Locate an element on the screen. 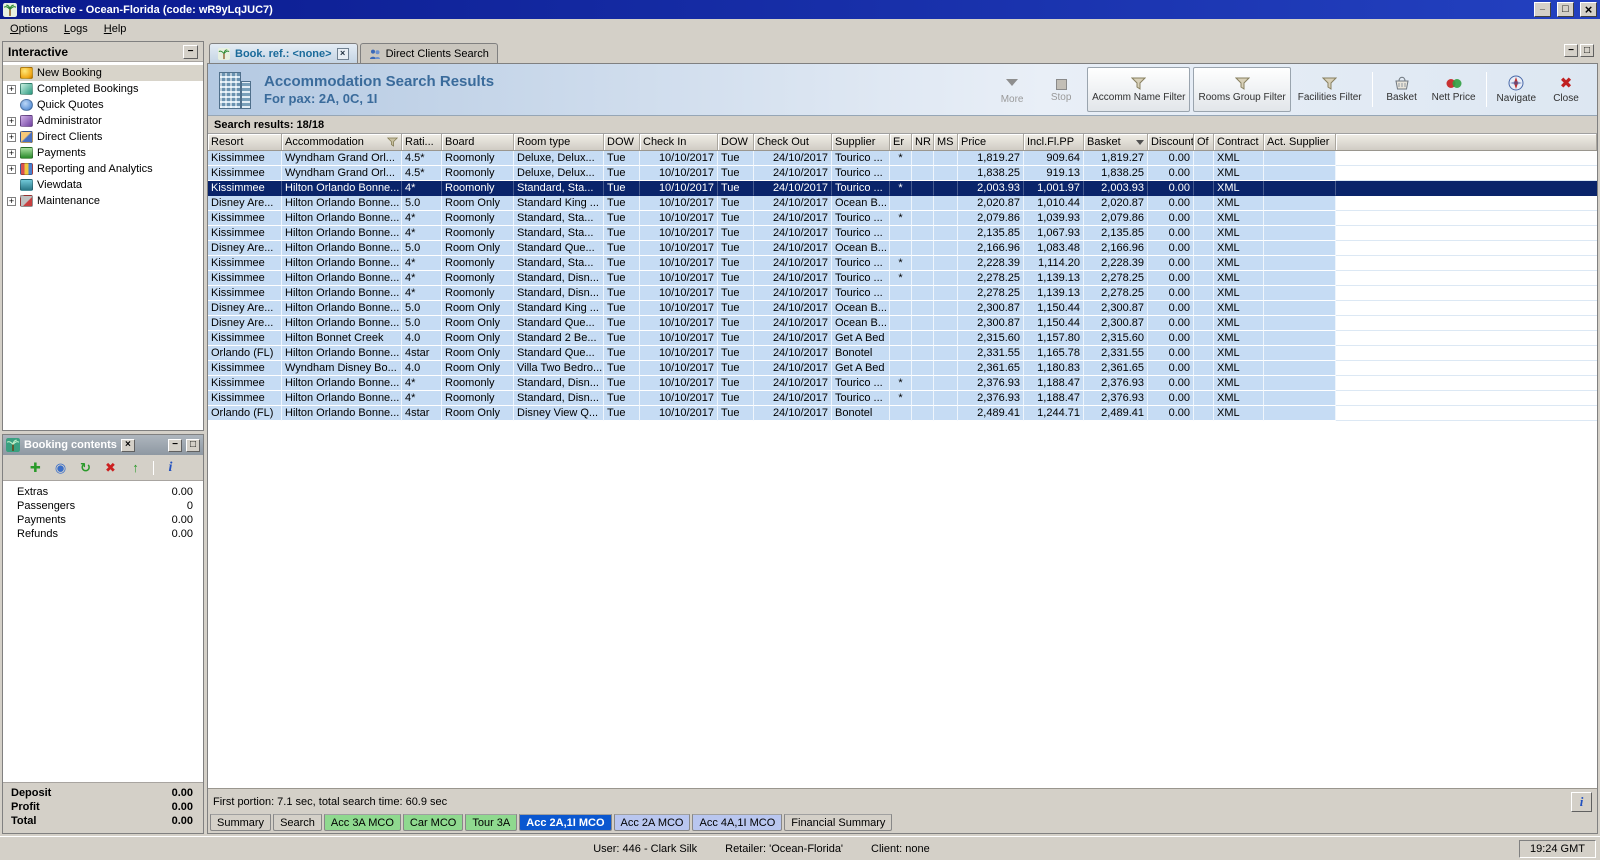  basket-button: Basket is located at coordinates (1402, 89).